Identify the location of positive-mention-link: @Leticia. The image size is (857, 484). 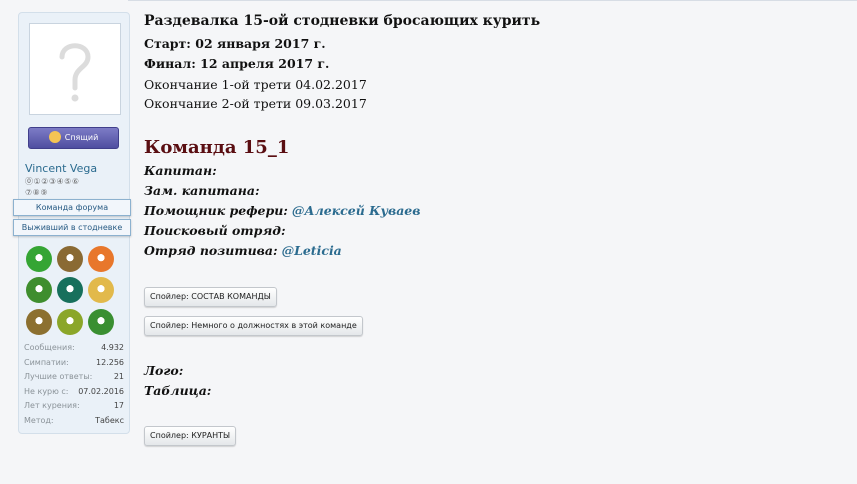
(312, 250).